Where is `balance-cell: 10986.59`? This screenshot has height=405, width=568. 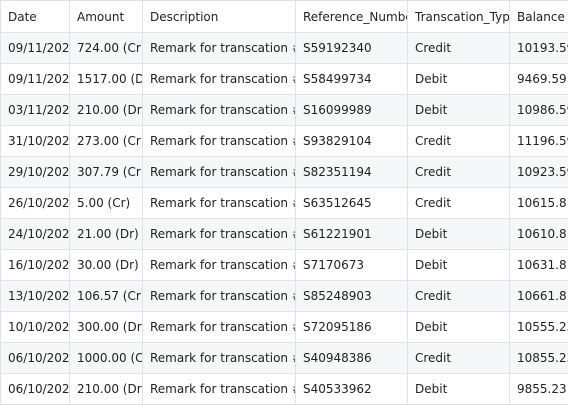 balance-cell: 10986.59 is located at coordinates (539, 110).